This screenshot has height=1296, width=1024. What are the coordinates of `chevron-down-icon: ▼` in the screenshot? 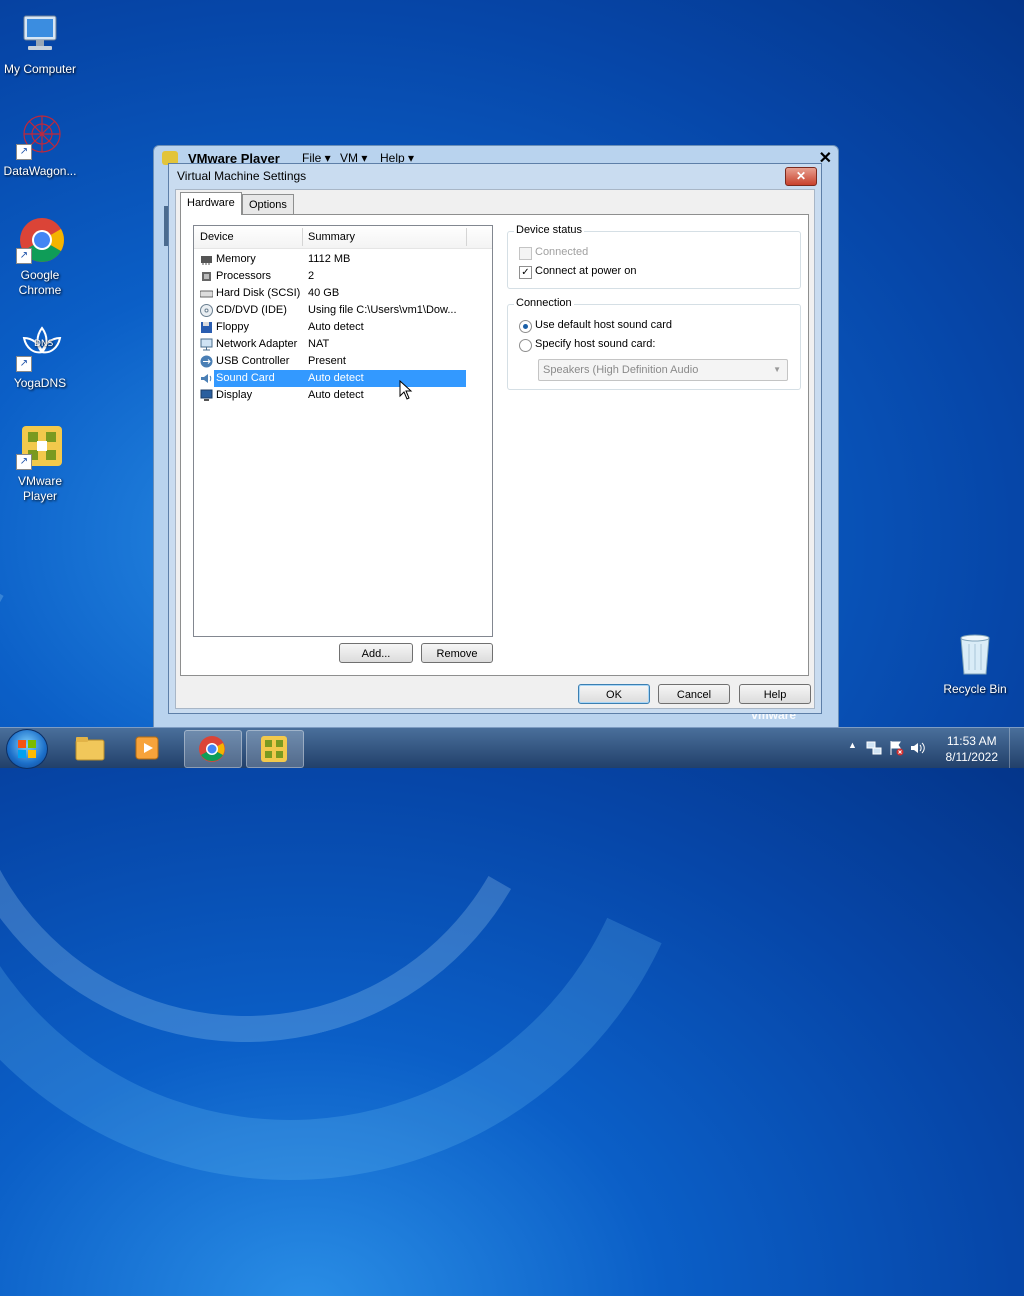 It's located at (777, 369).